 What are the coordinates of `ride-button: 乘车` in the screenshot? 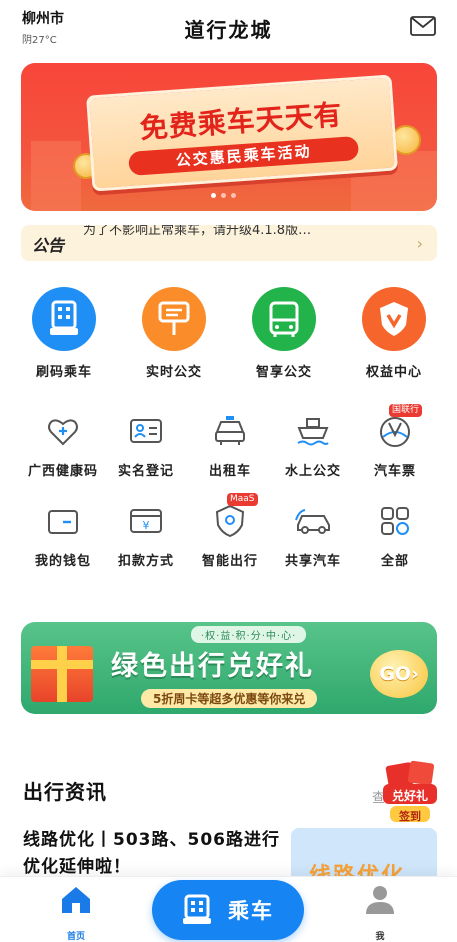 It's located at (228, 910).